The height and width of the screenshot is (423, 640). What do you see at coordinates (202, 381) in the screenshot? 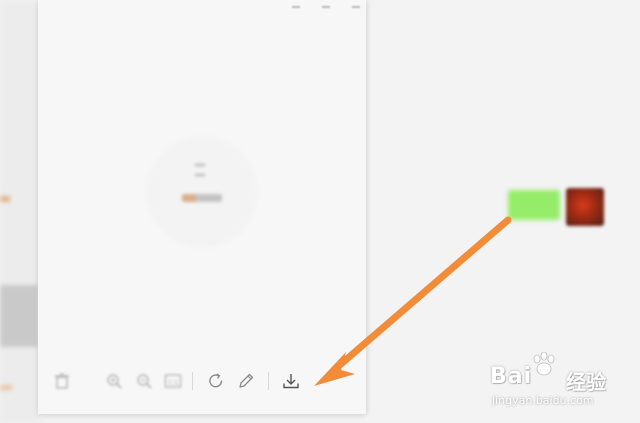
I see `viewer-toolbar: 1:1` at bounding box center [202, 381].